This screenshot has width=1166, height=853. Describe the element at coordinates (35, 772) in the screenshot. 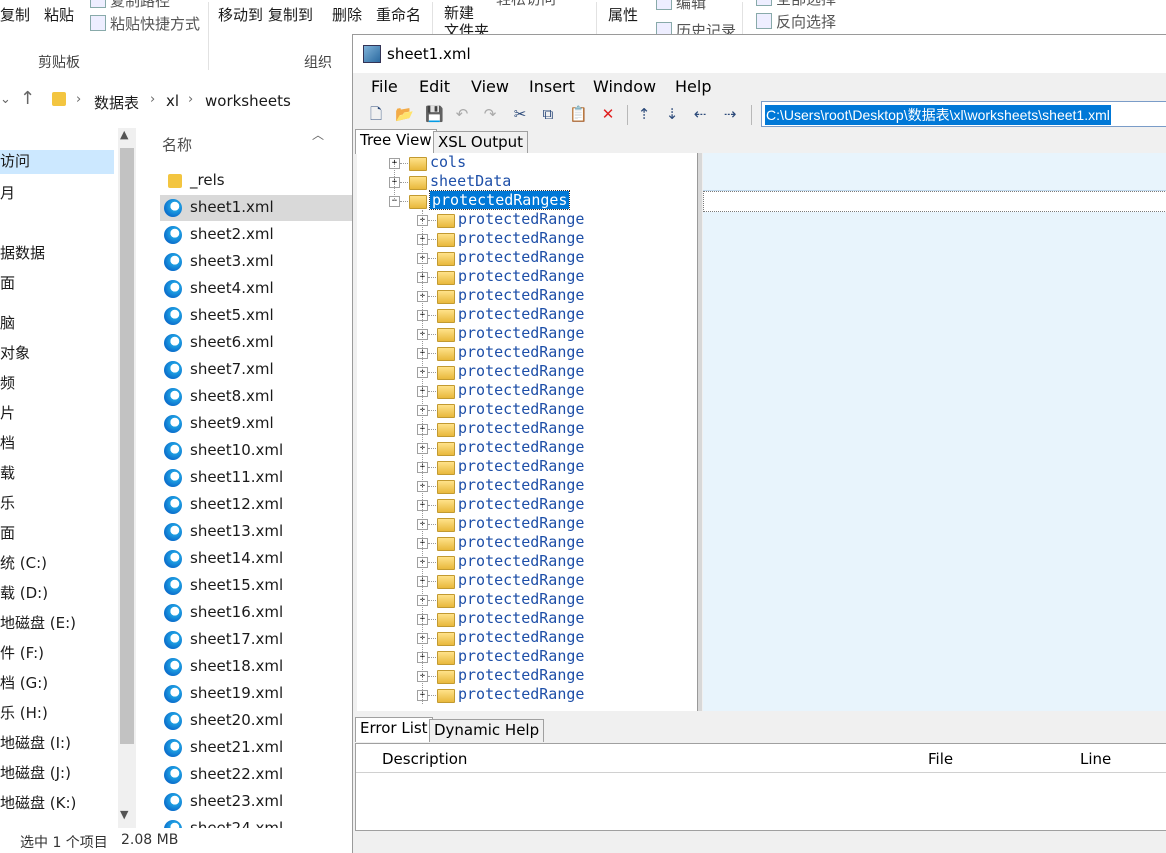

I see `nav-drive-j: 地磁盘 (J:)` at that location.